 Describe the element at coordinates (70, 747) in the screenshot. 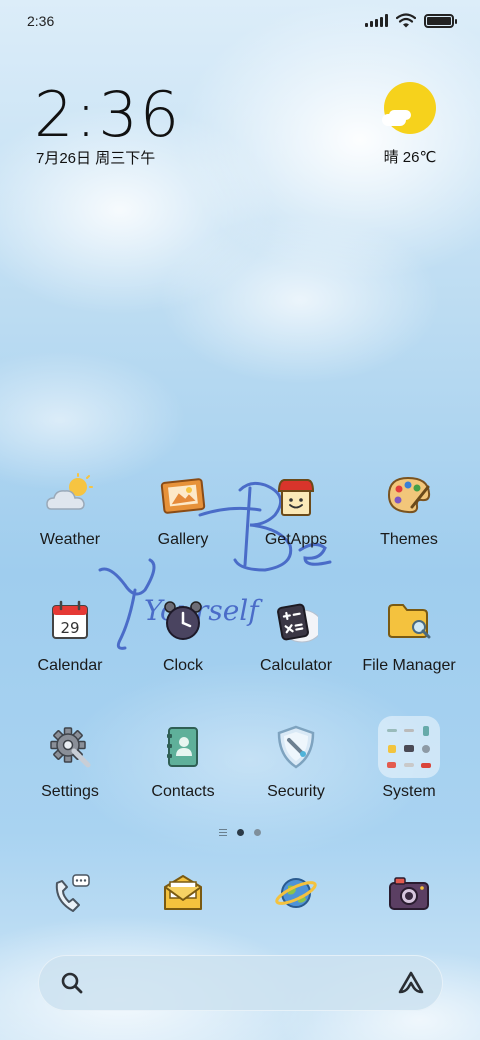

I see `settings-icon` at that location.